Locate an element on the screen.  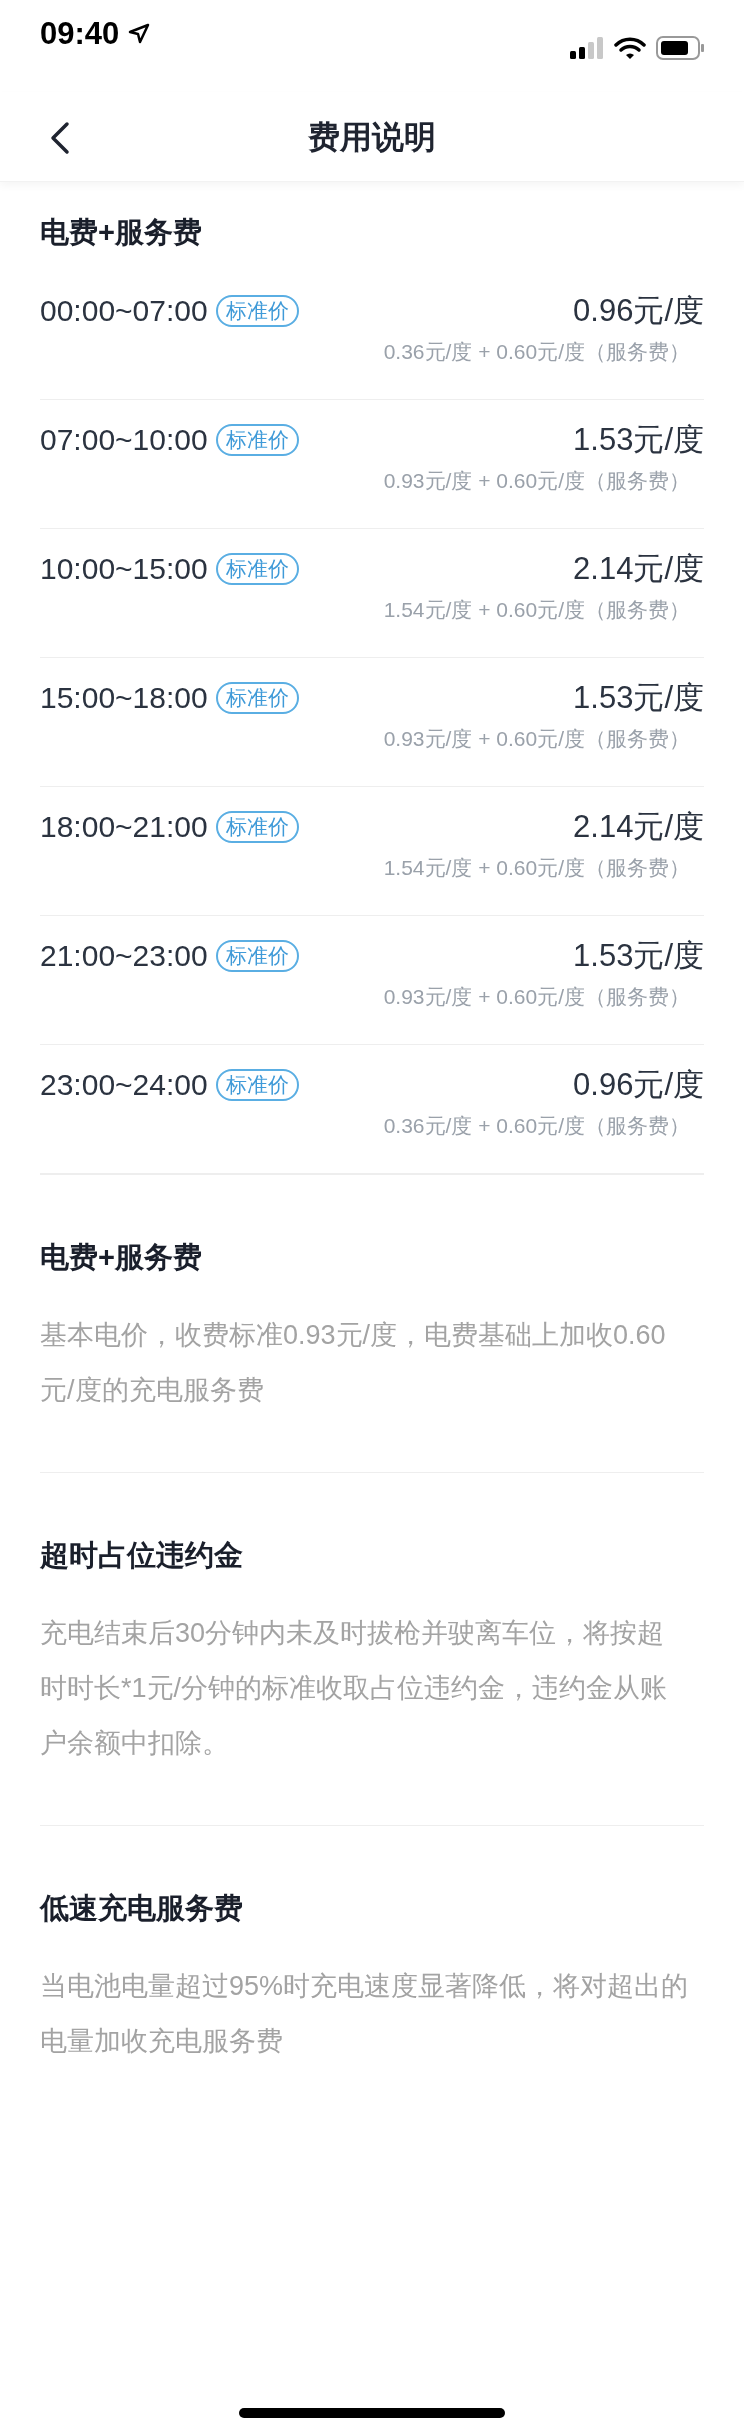
wifi-icon is located at coordinates (630, 48).